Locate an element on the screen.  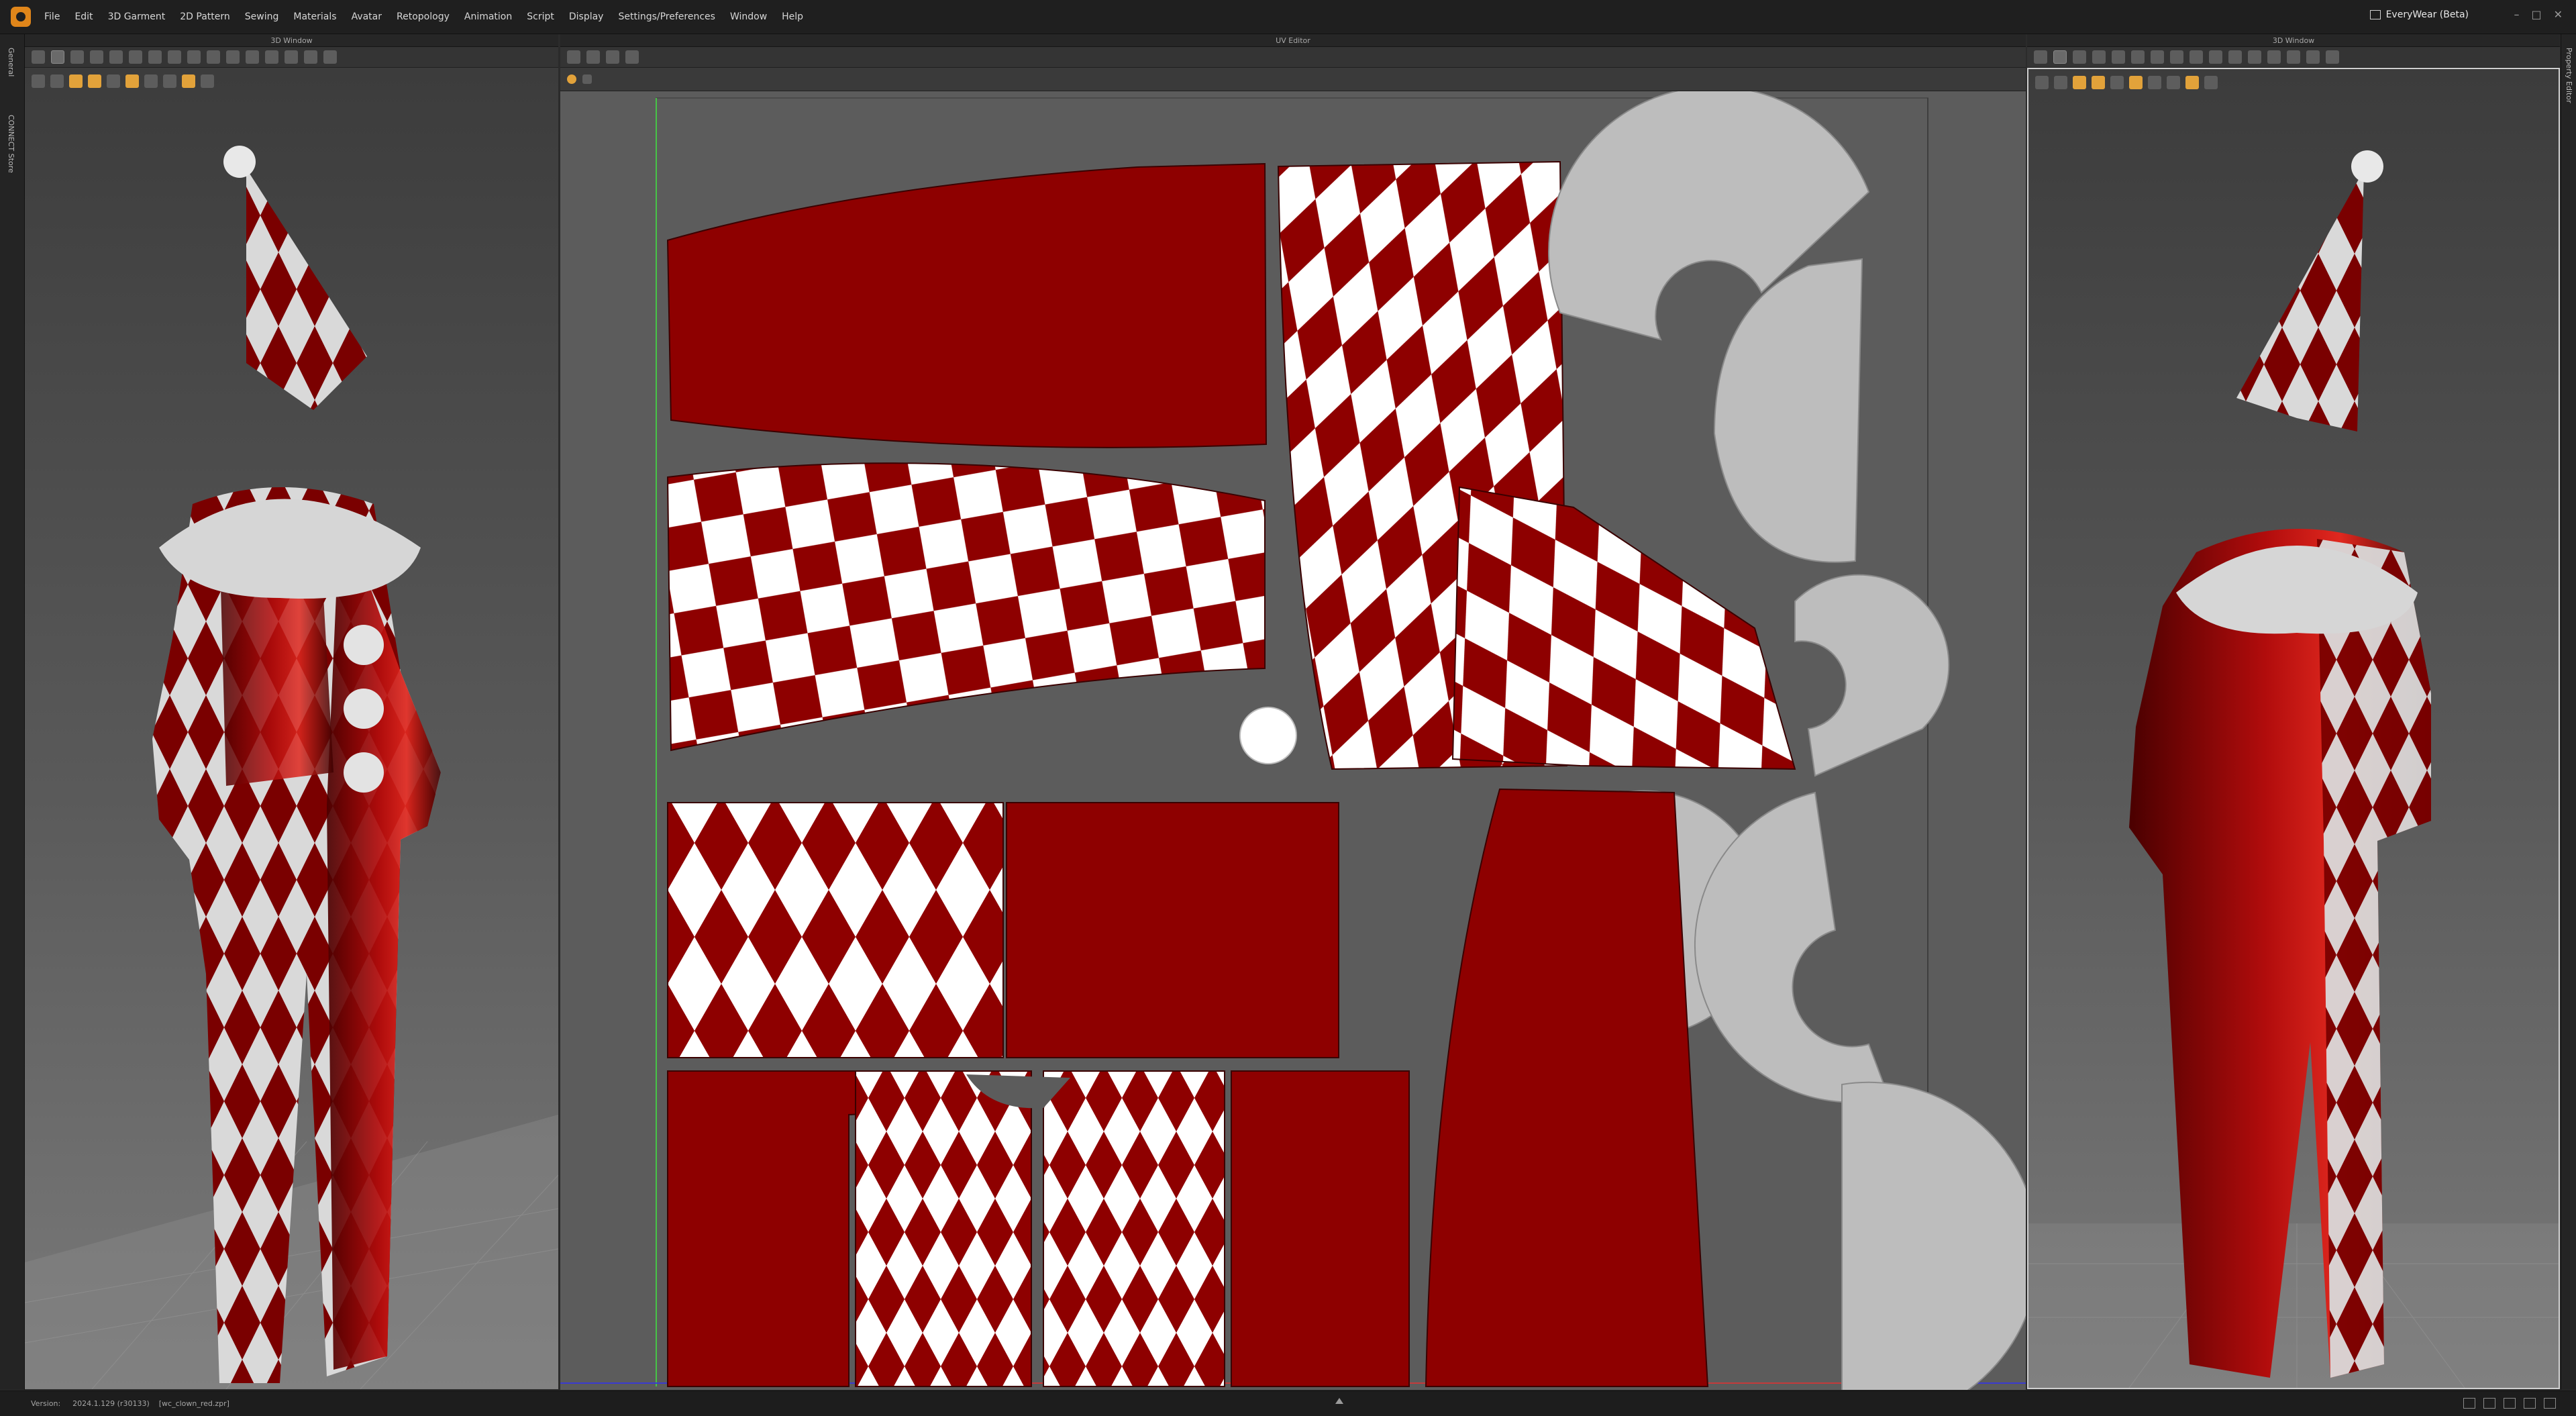
layout-single-icon is located at coordinates (2469, 1404).